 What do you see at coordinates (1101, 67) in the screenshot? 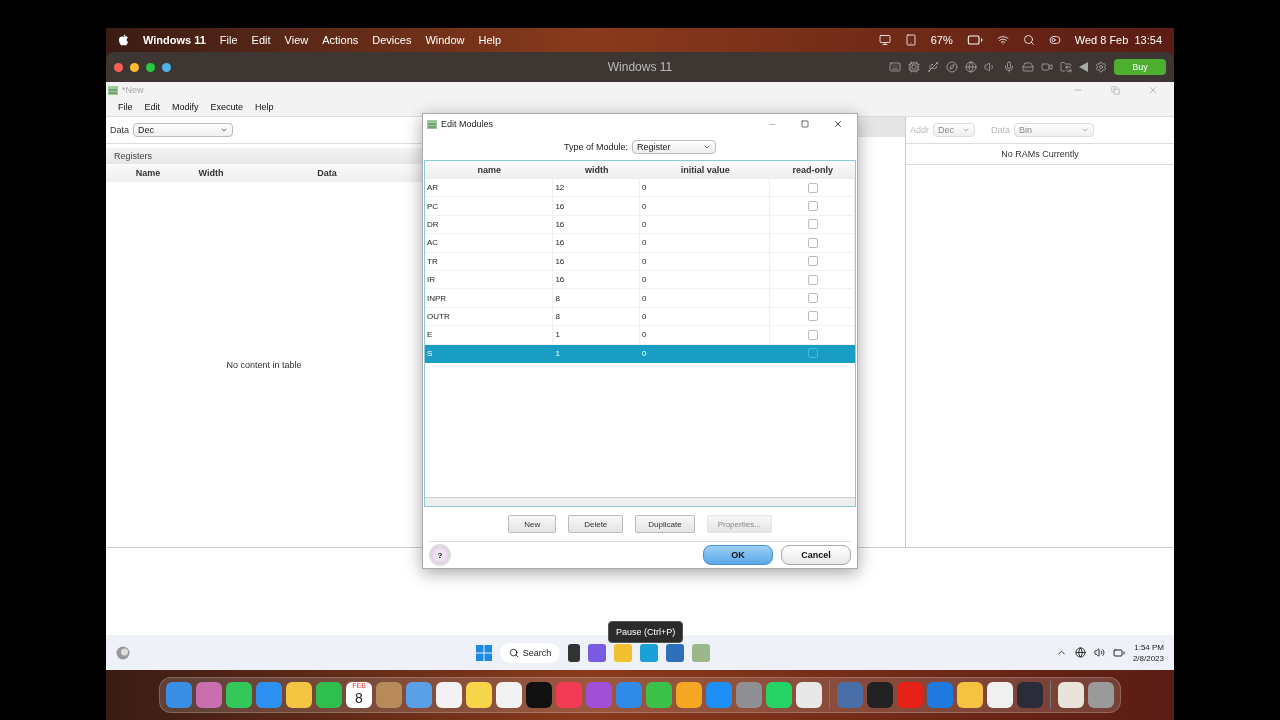
I see `settings-icon` at bounding box center [1101, 67].